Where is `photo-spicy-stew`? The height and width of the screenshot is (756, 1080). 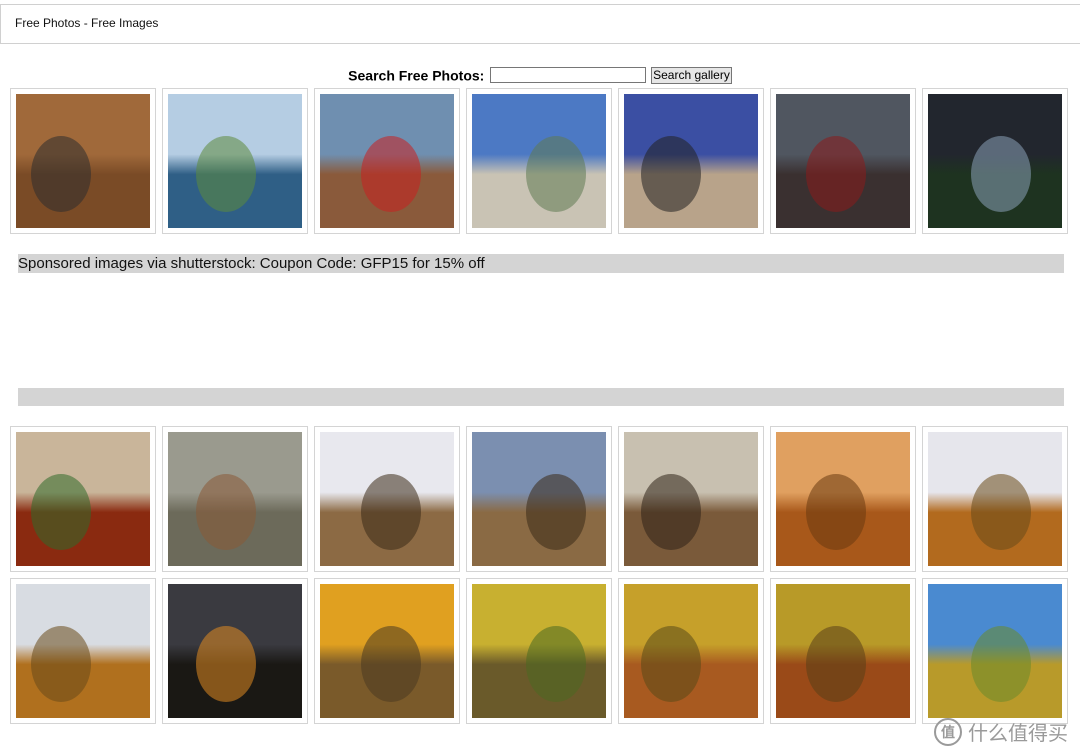
photo-spicy-stew is located at coordinates (83, 499).